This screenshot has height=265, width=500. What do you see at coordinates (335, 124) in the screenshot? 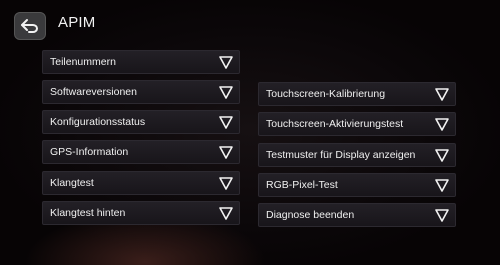
I see `menu-item-label: Touchscreen-Aktivierungstest` at bounding box center [335, 124].